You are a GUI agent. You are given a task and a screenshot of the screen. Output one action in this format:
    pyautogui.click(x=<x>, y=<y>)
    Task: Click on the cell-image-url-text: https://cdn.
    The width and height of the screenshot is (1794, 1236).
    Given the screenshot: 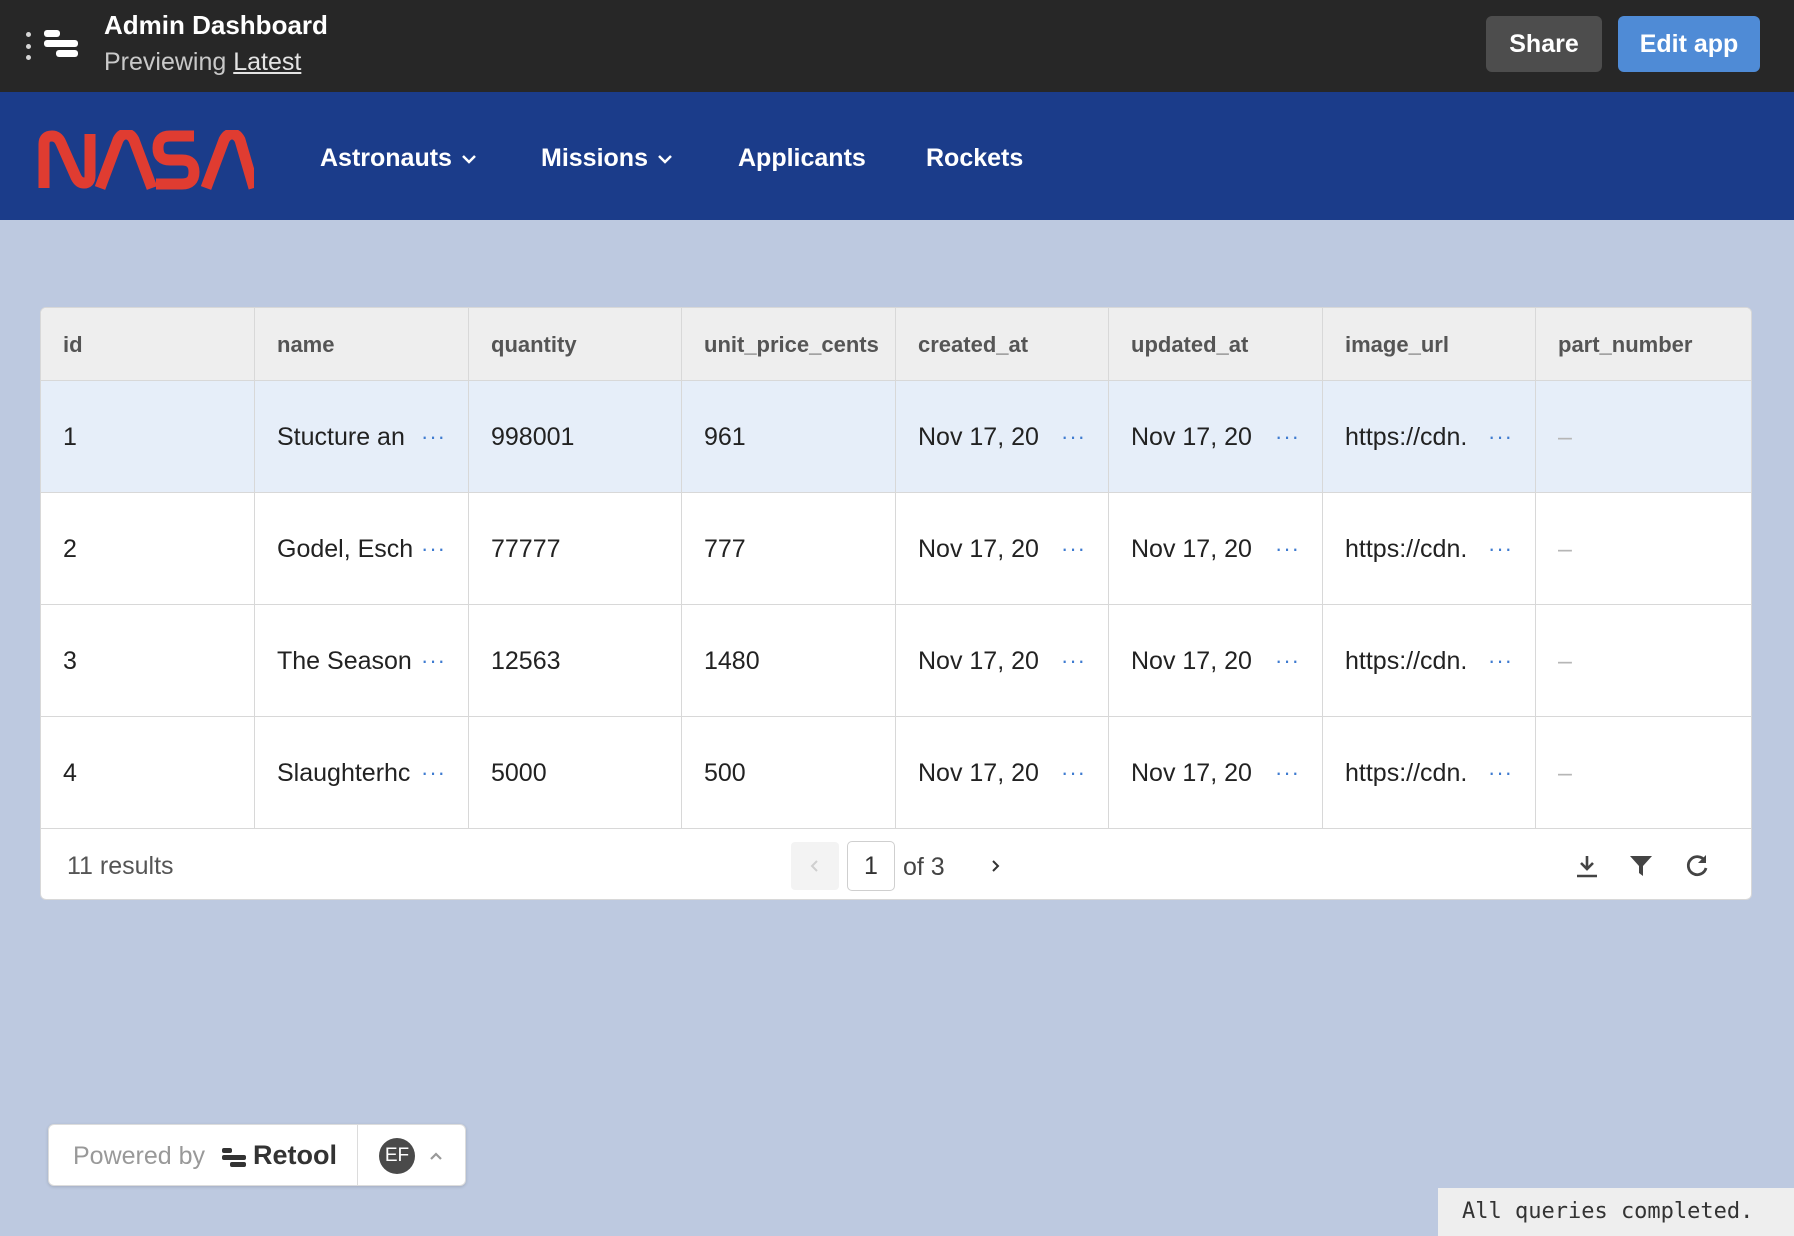 What is the action you would take?
    pyautogui.click(x=1406, y=773)
    